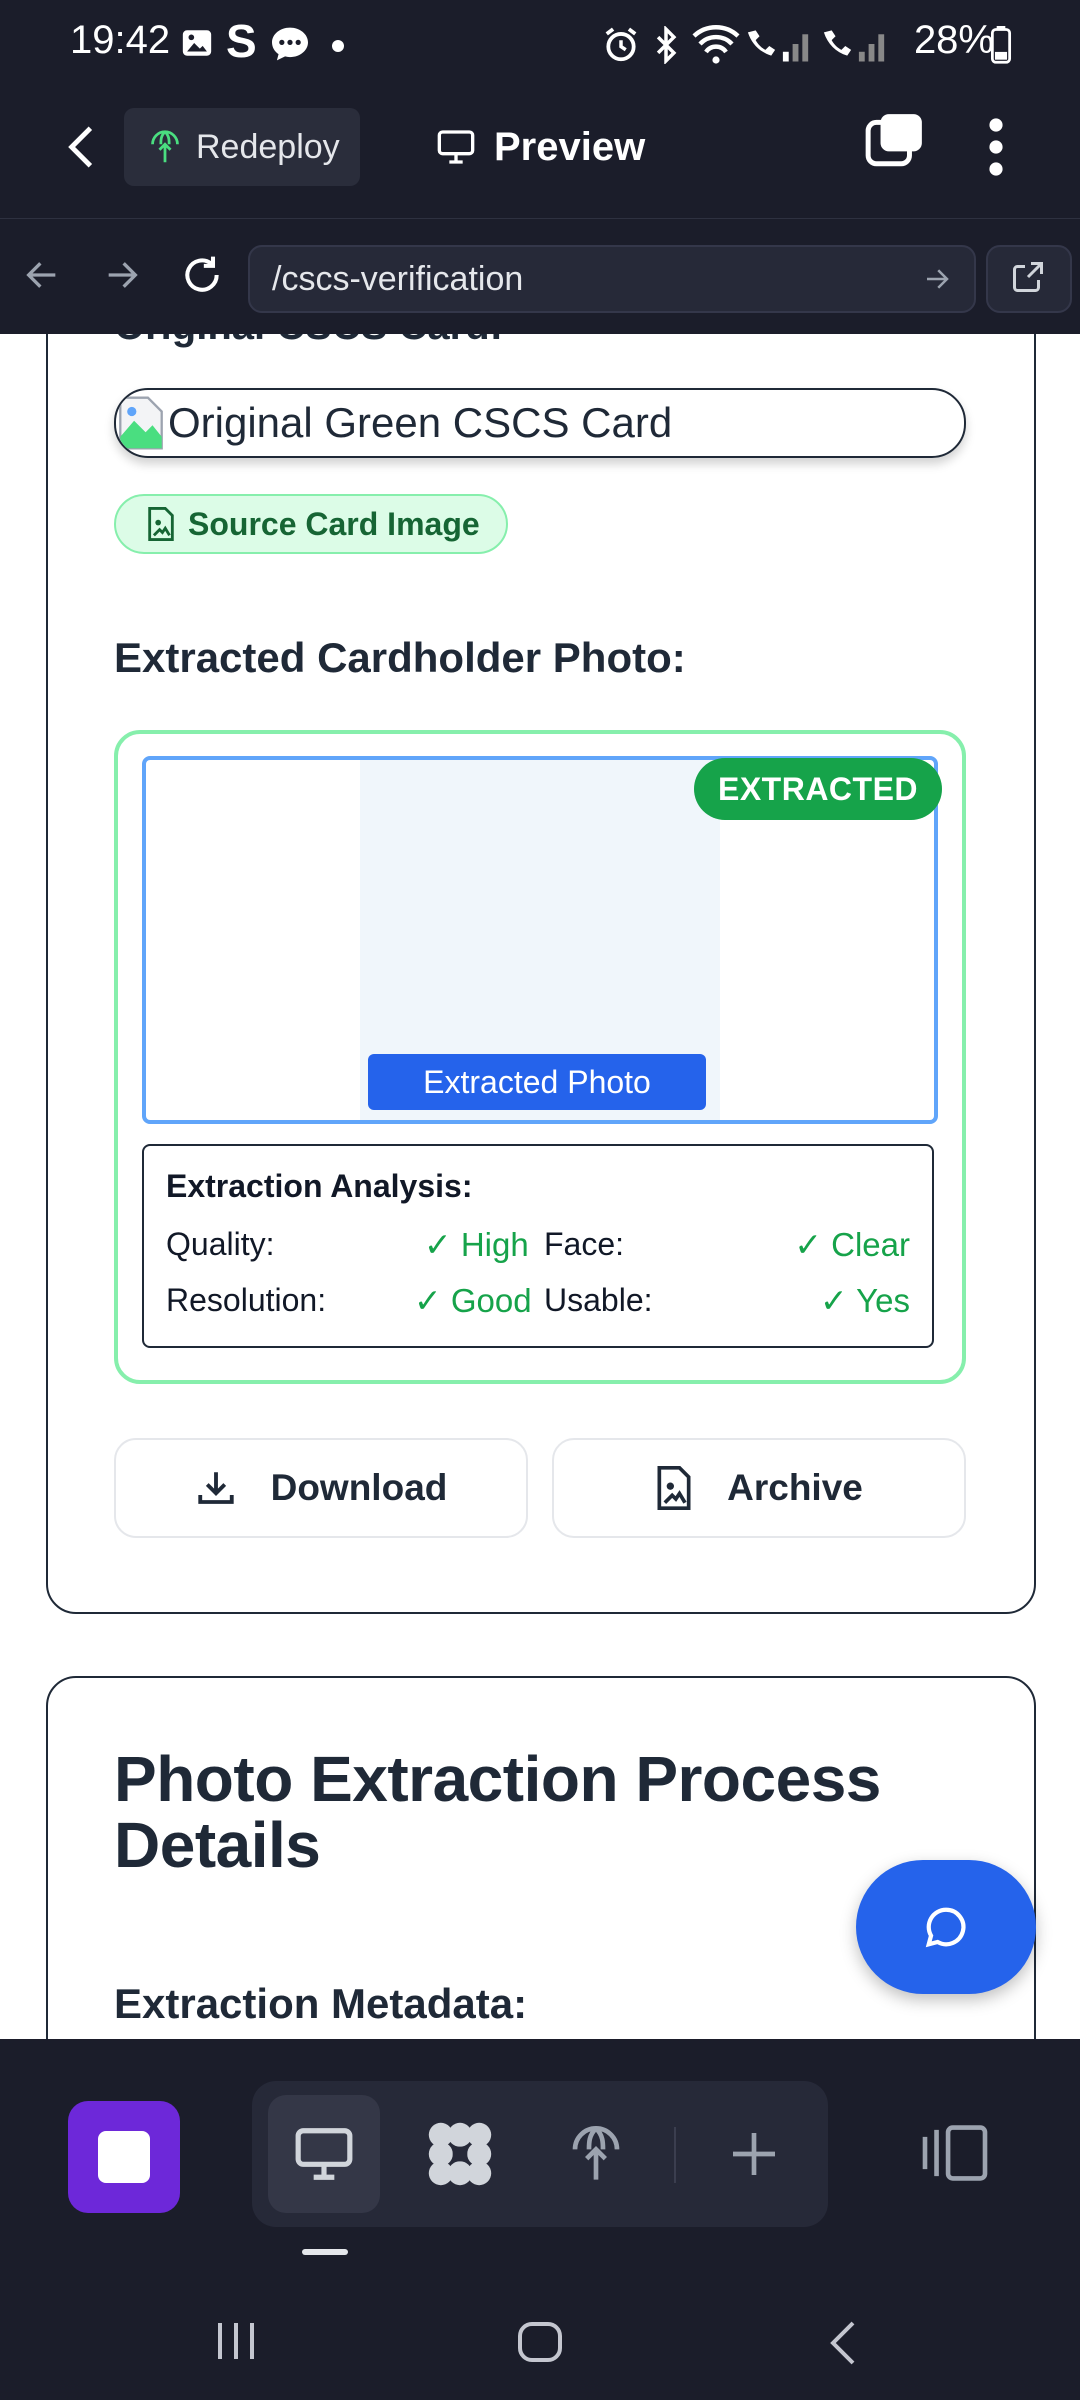 This screenshot has width=1080, height=2400. I want to click on usable-value: ✓ Yes, so click(864, 1300).